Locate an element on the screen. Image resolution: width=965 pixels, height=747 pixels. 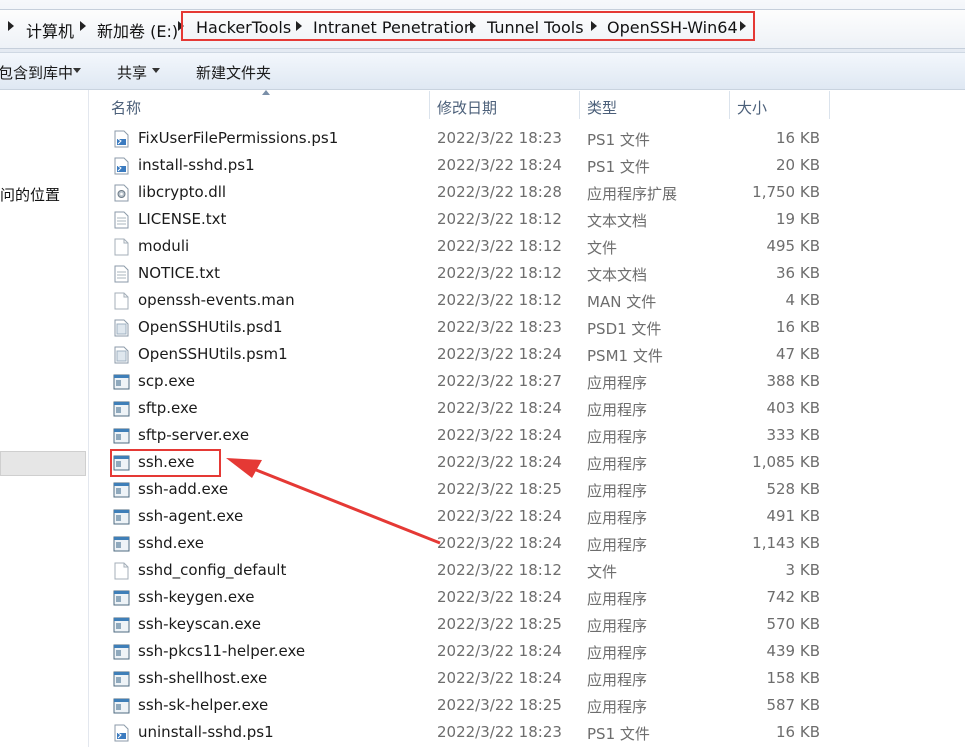
file-row: LICENSE.txt 2022/3/22 18:12 文本文档 19 KB is located at coordinates (532, 219).